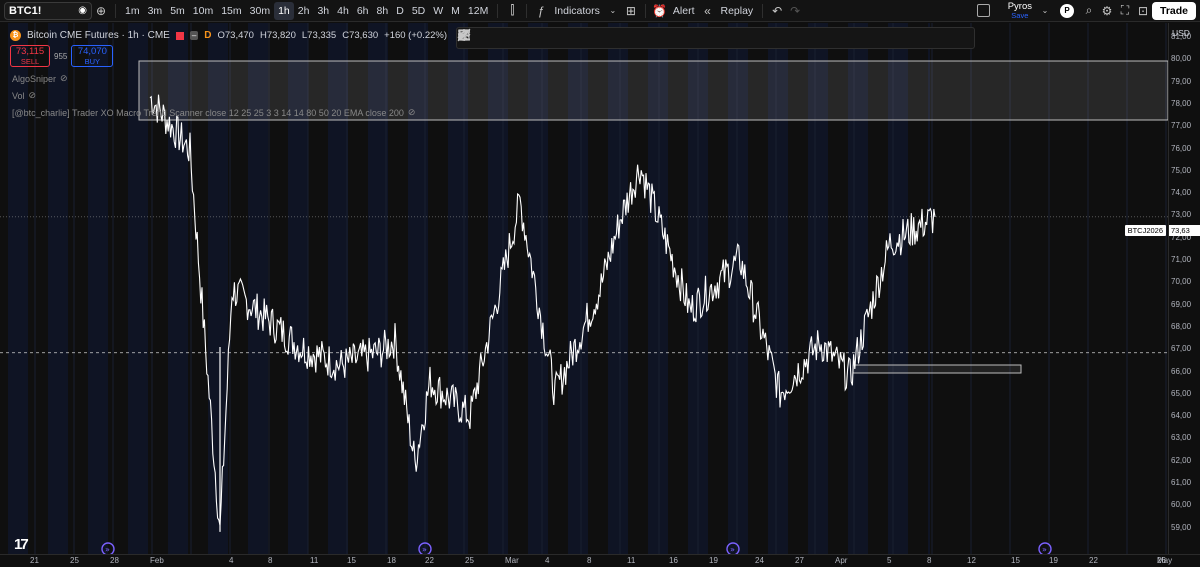  What do you see at coordinates (631, 11) in the screenshot?
I see `layout-grid-icon: ⊞` at bounding box center [631, 11].